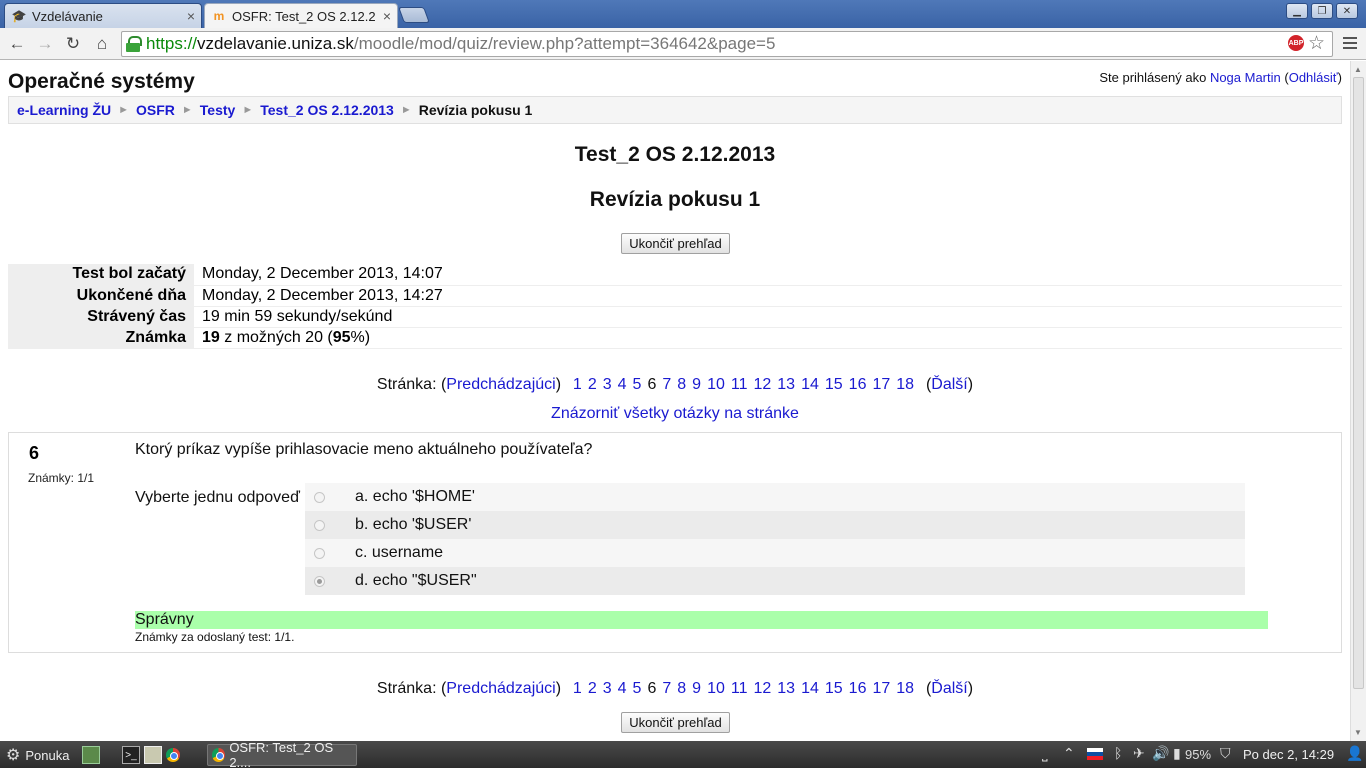 This screenshot has height=770, width=1366. What do you see at coordinates (103, 15) in the screenshot?
I see `tab-vzdelavanie: 🎓 Vzdelávanie ×` at bounding box center [103, 15].